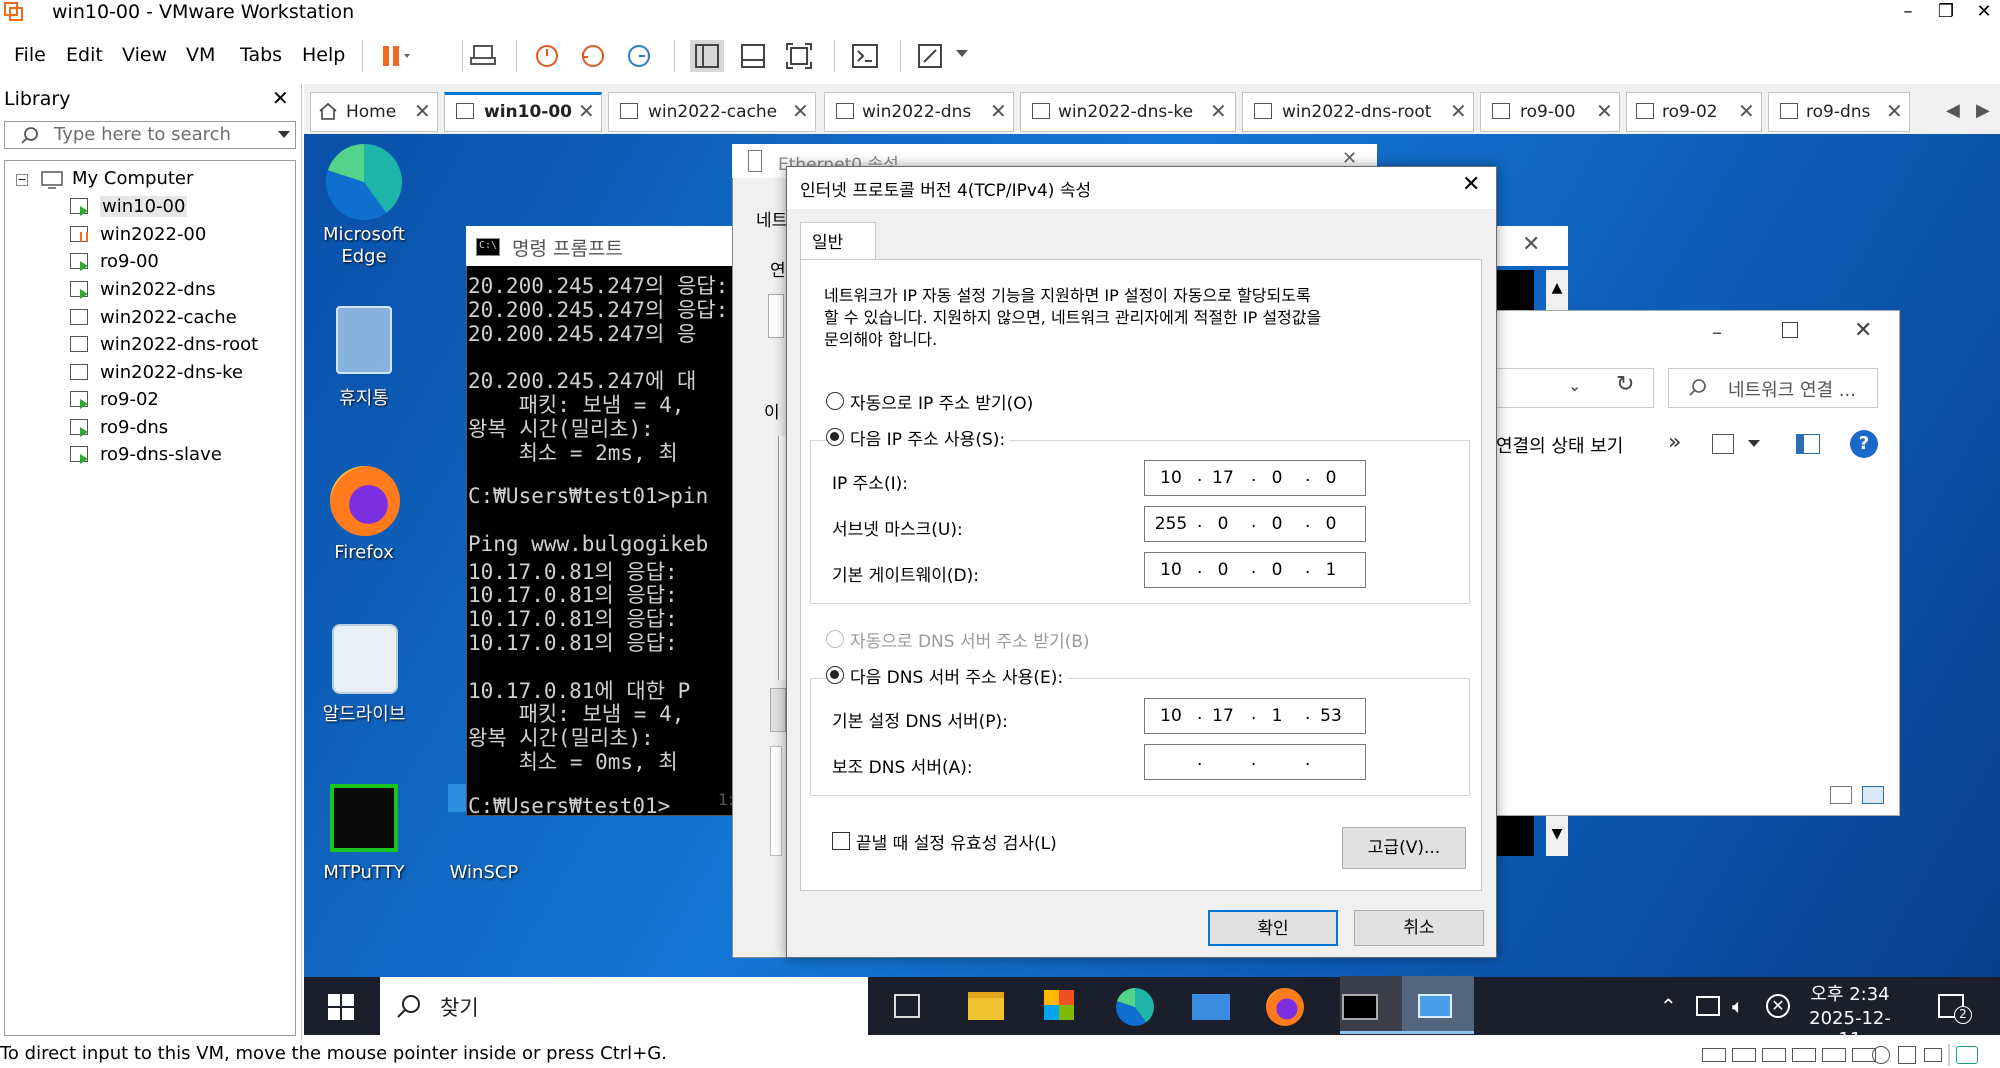 Image resolution: width=2000 pixels, height=1068 pixels. What do you see at coordinates (835, 639) in the screenshot?
I see `radio-auto-dns` at bounding box center [835, 639].